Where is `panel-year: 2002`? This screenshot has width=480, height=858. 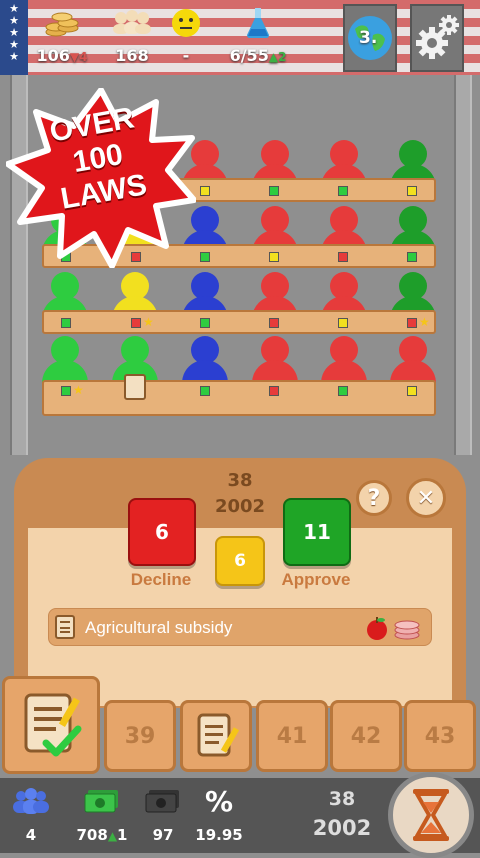
panel-year: 2002 is located at coordinates (240, 506).